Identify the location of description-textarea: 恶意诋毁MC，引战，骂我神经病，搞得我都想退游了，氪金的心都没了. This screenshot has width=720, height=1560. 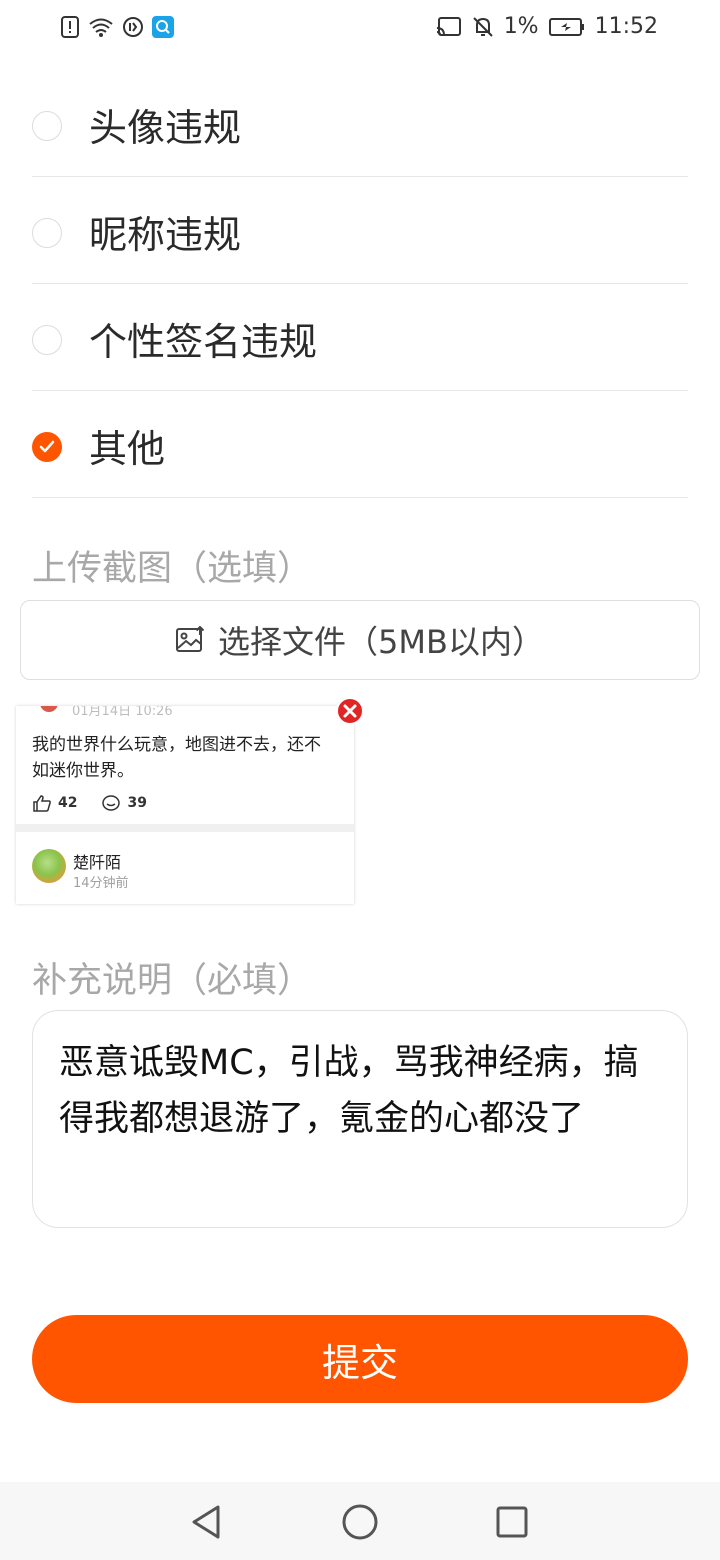
(360, 1119).